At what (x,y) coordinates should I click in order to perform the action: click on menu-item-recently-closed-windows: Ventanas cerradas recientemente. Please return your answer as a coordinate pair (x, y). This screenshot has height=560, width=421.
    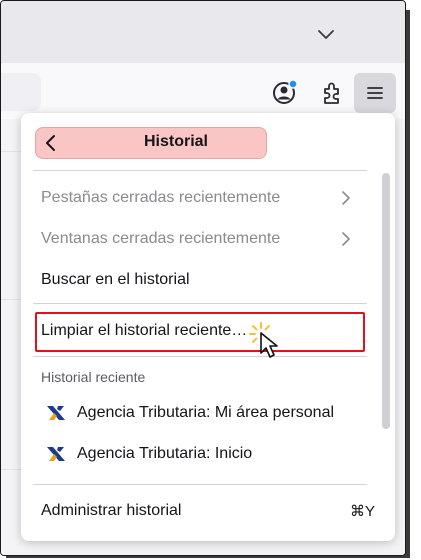
    Looking at the image, I should click on (160, 239).